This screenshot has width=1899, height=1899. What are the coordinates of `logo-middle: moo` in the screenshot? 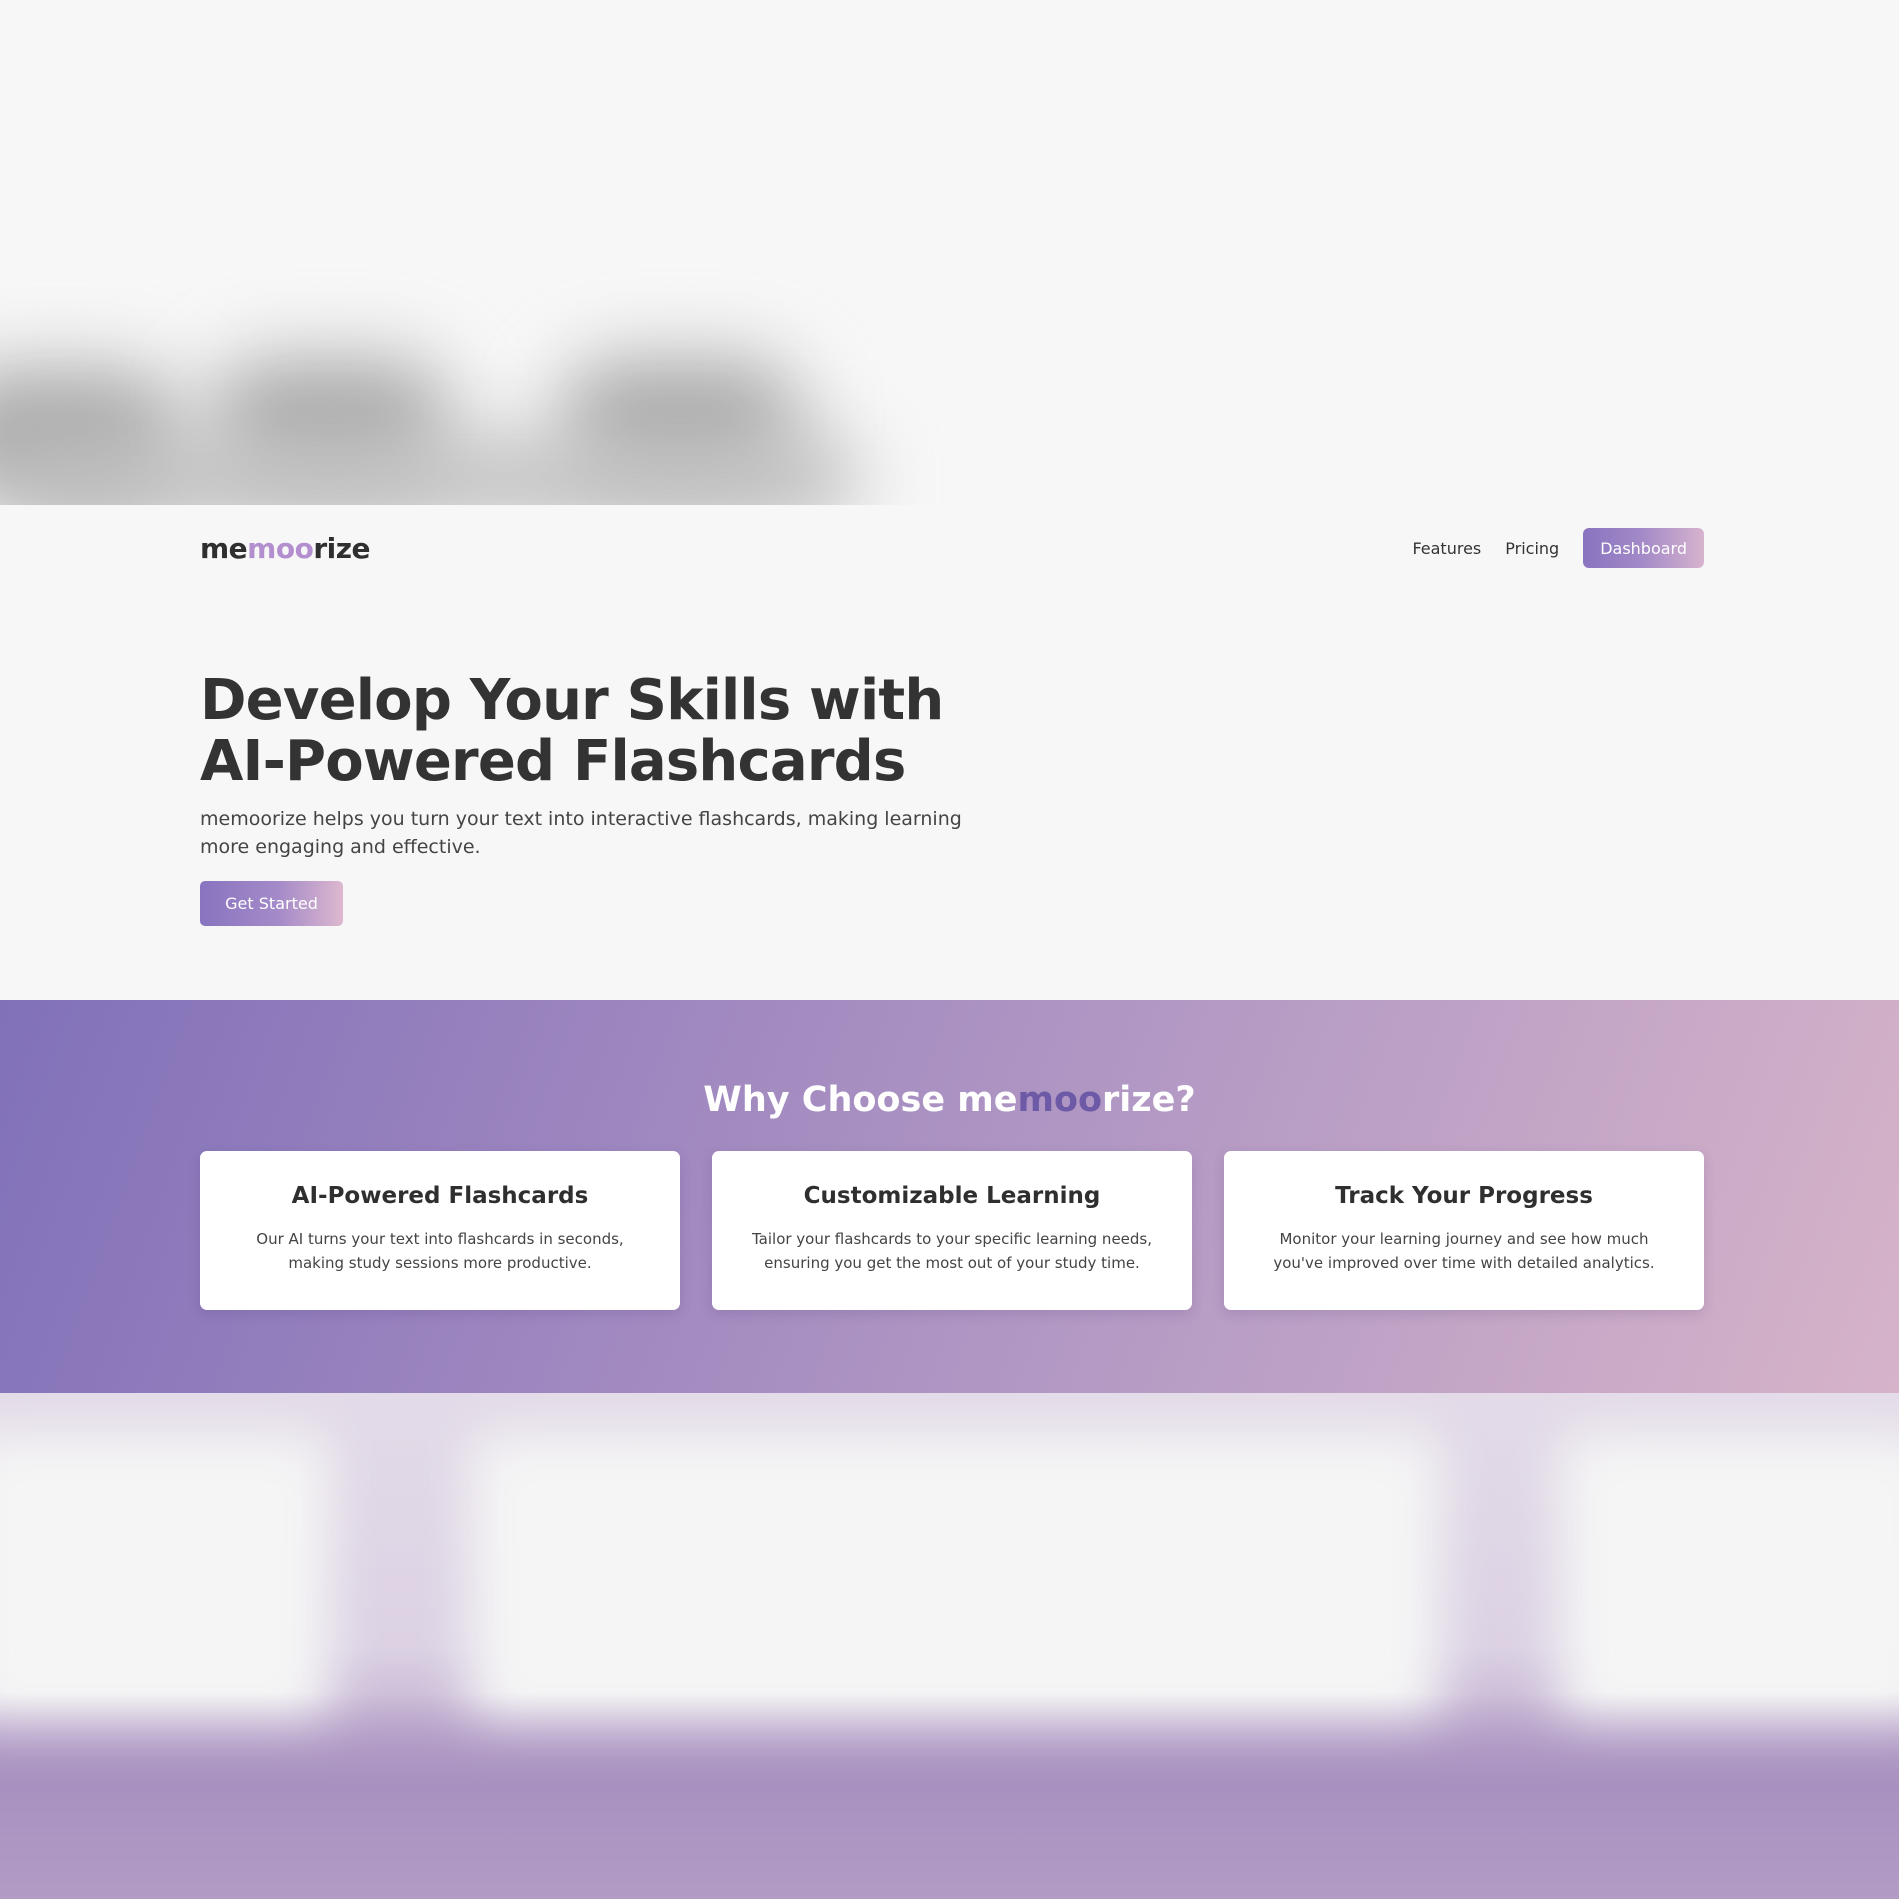 It's located at (280, 548).